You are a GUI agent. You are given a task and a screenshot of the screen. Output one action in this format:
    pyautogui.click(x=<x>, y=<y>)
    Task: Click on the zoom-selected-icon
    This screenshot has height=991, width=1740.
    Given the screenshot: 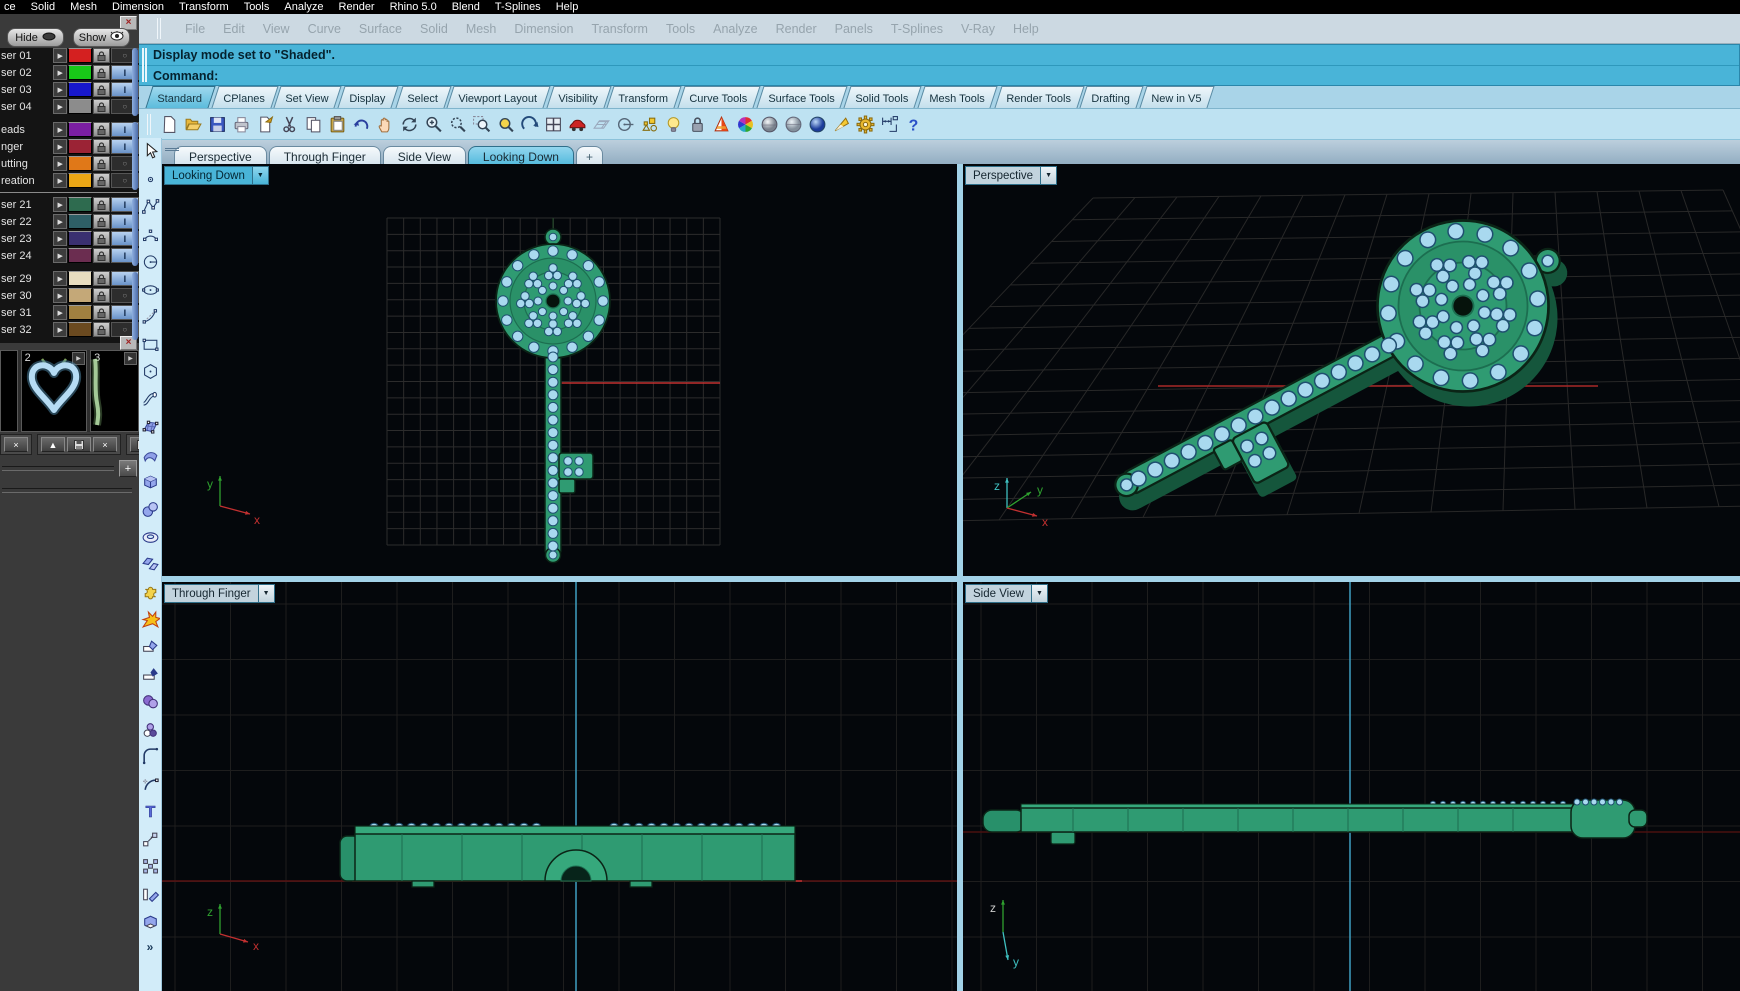 What is the action you would take?
    pyautogui.click(x=505, y=124)
    